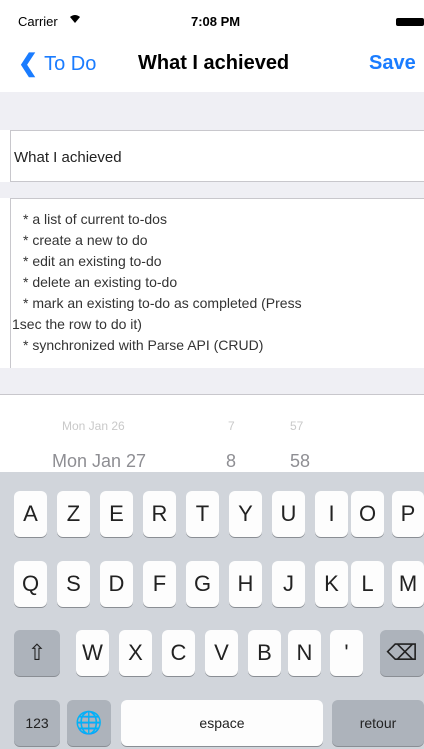 The image size is (424, 749). What do you see at coordinates (116, 514) in the screenshot?
I see `key-e: E` at bounding box center [116, 514].